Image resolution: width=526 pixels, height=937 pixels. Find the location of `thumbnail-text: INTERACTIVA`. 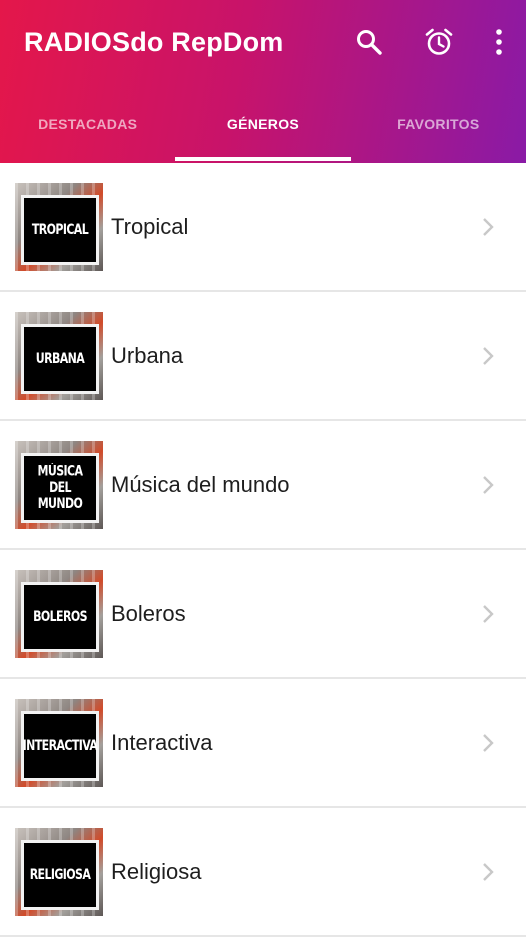

thumbnail-text: INTERACTIVA is located at coordinates (60, 745).